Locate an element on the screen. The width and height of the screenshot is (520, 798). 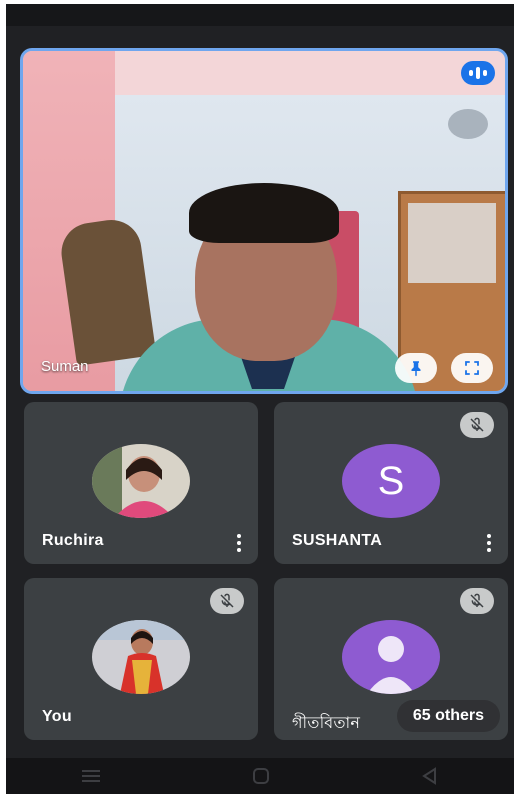
participant-tile-you: You is located at coordinates (141, 659).